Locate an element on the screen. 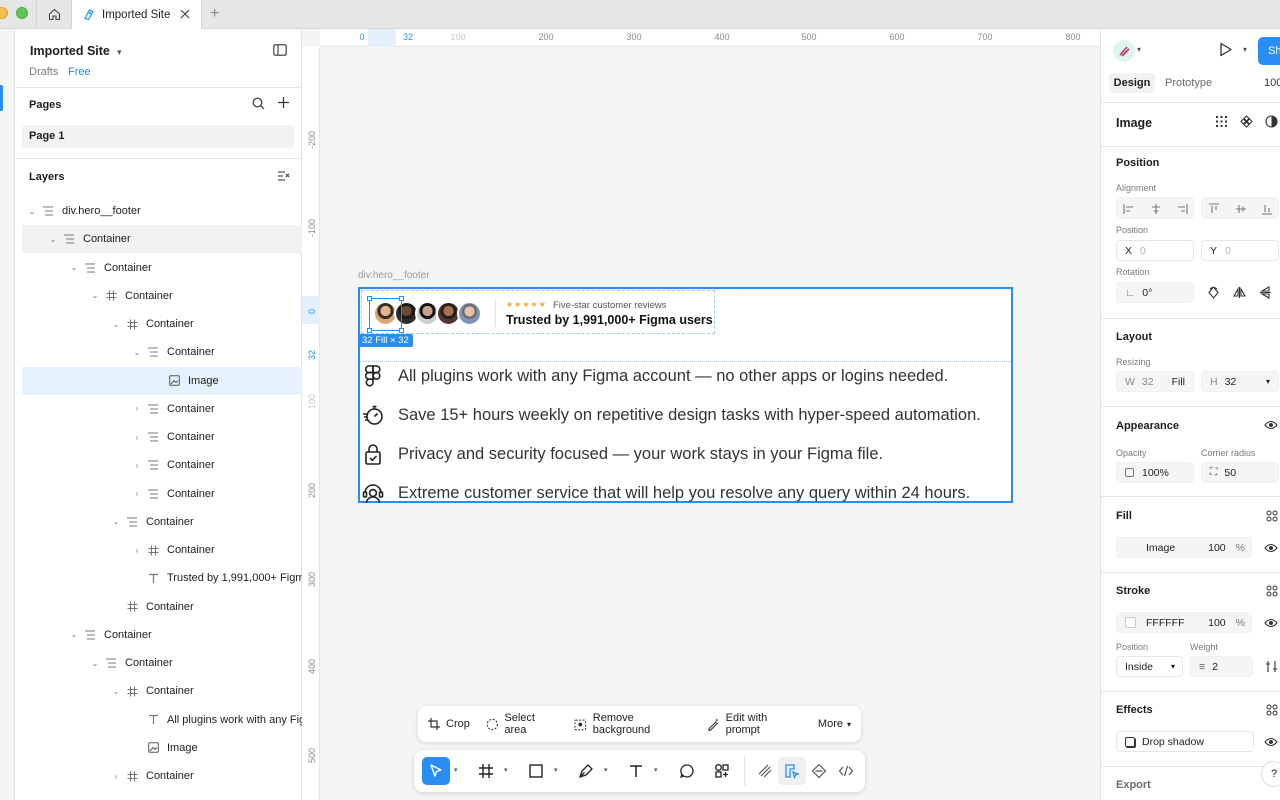  plan-badge: Free is located at coordinates (79, 72).